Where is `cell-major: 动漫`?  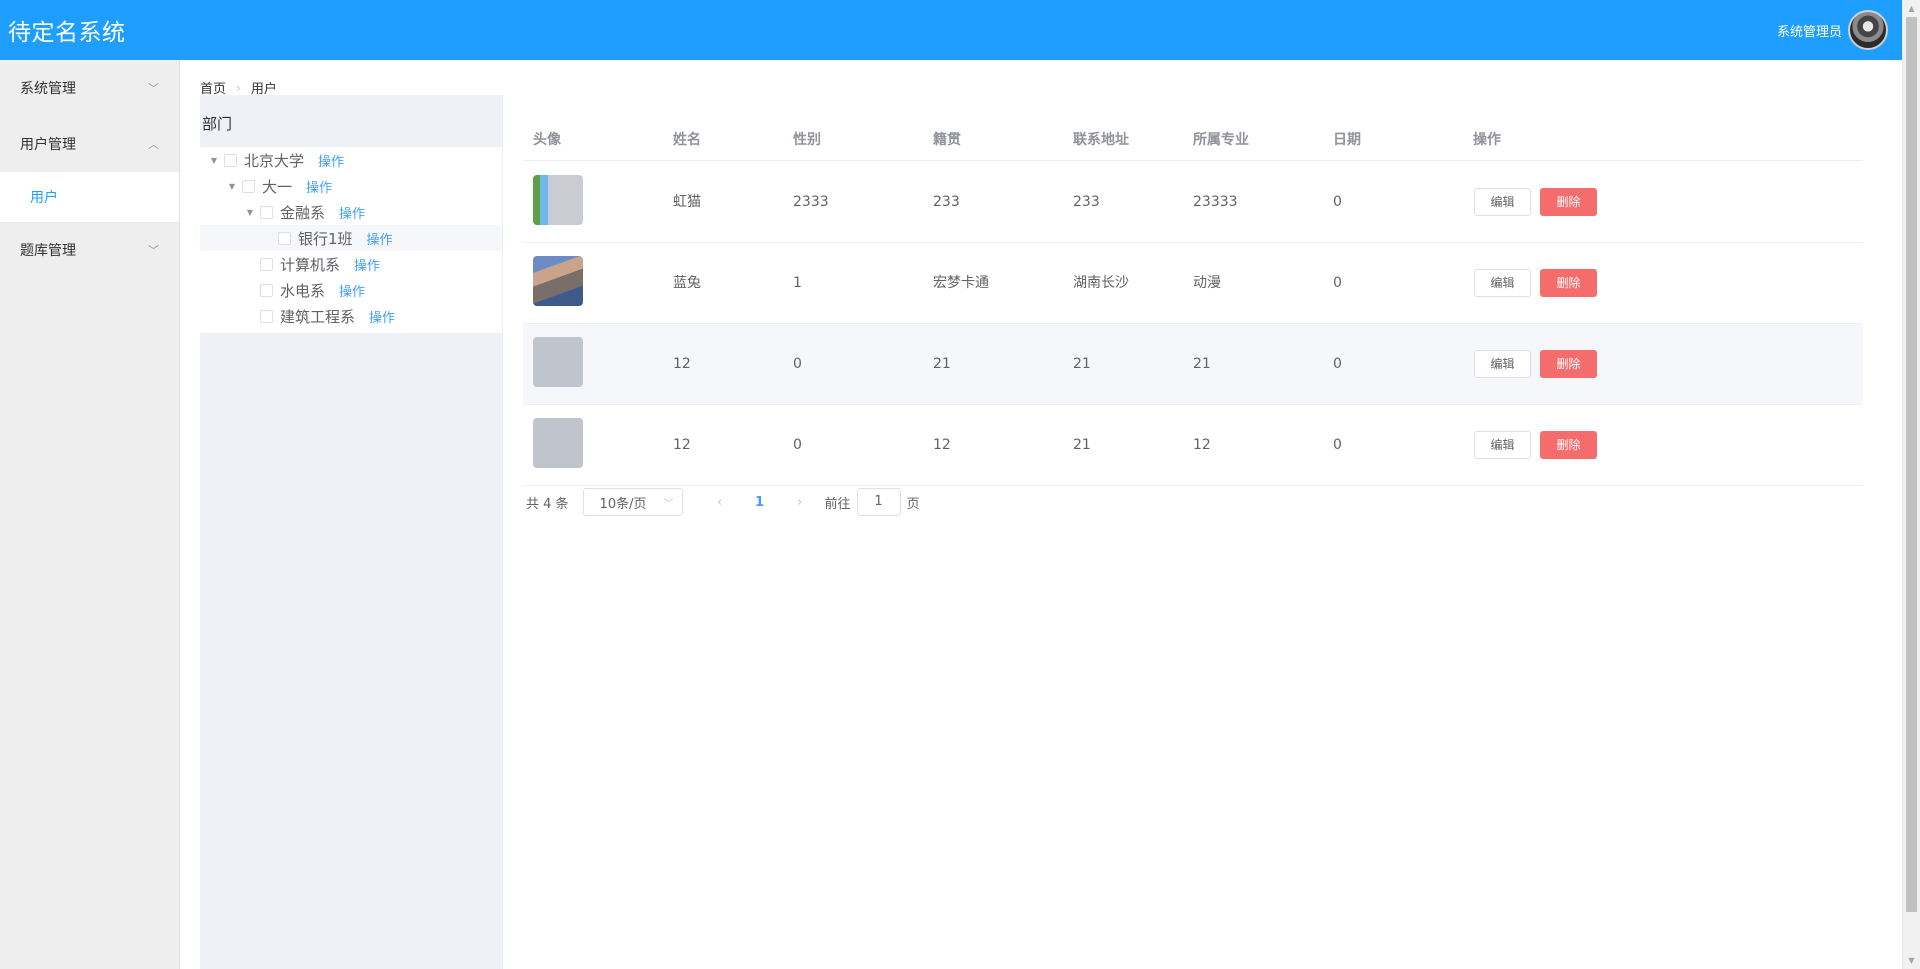
cell-major: 动漫 is located at coordinates (1207, 283).